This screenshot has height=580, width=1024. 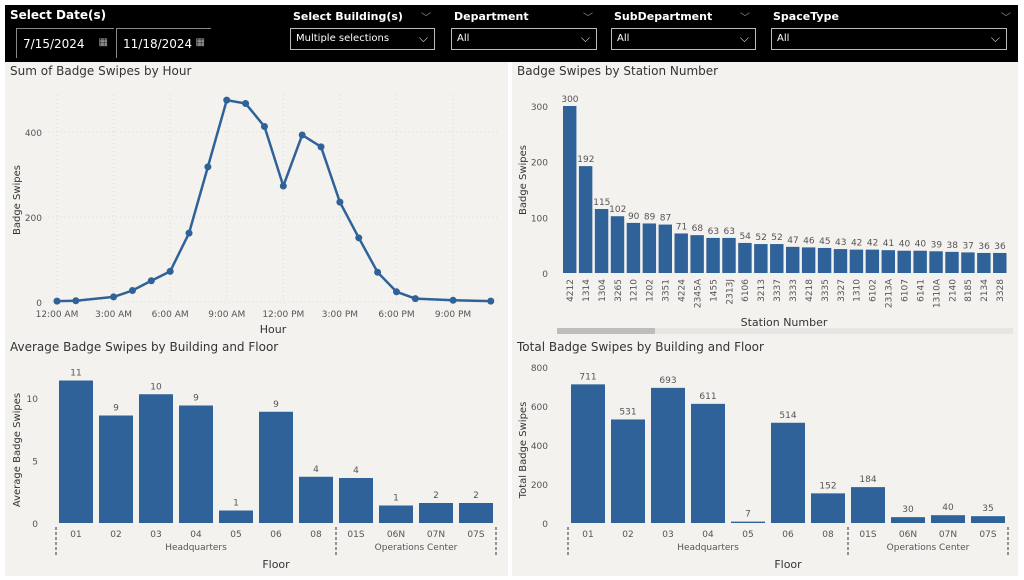 I want to click on scrollbar-thumb, so click(x=606, y=331).